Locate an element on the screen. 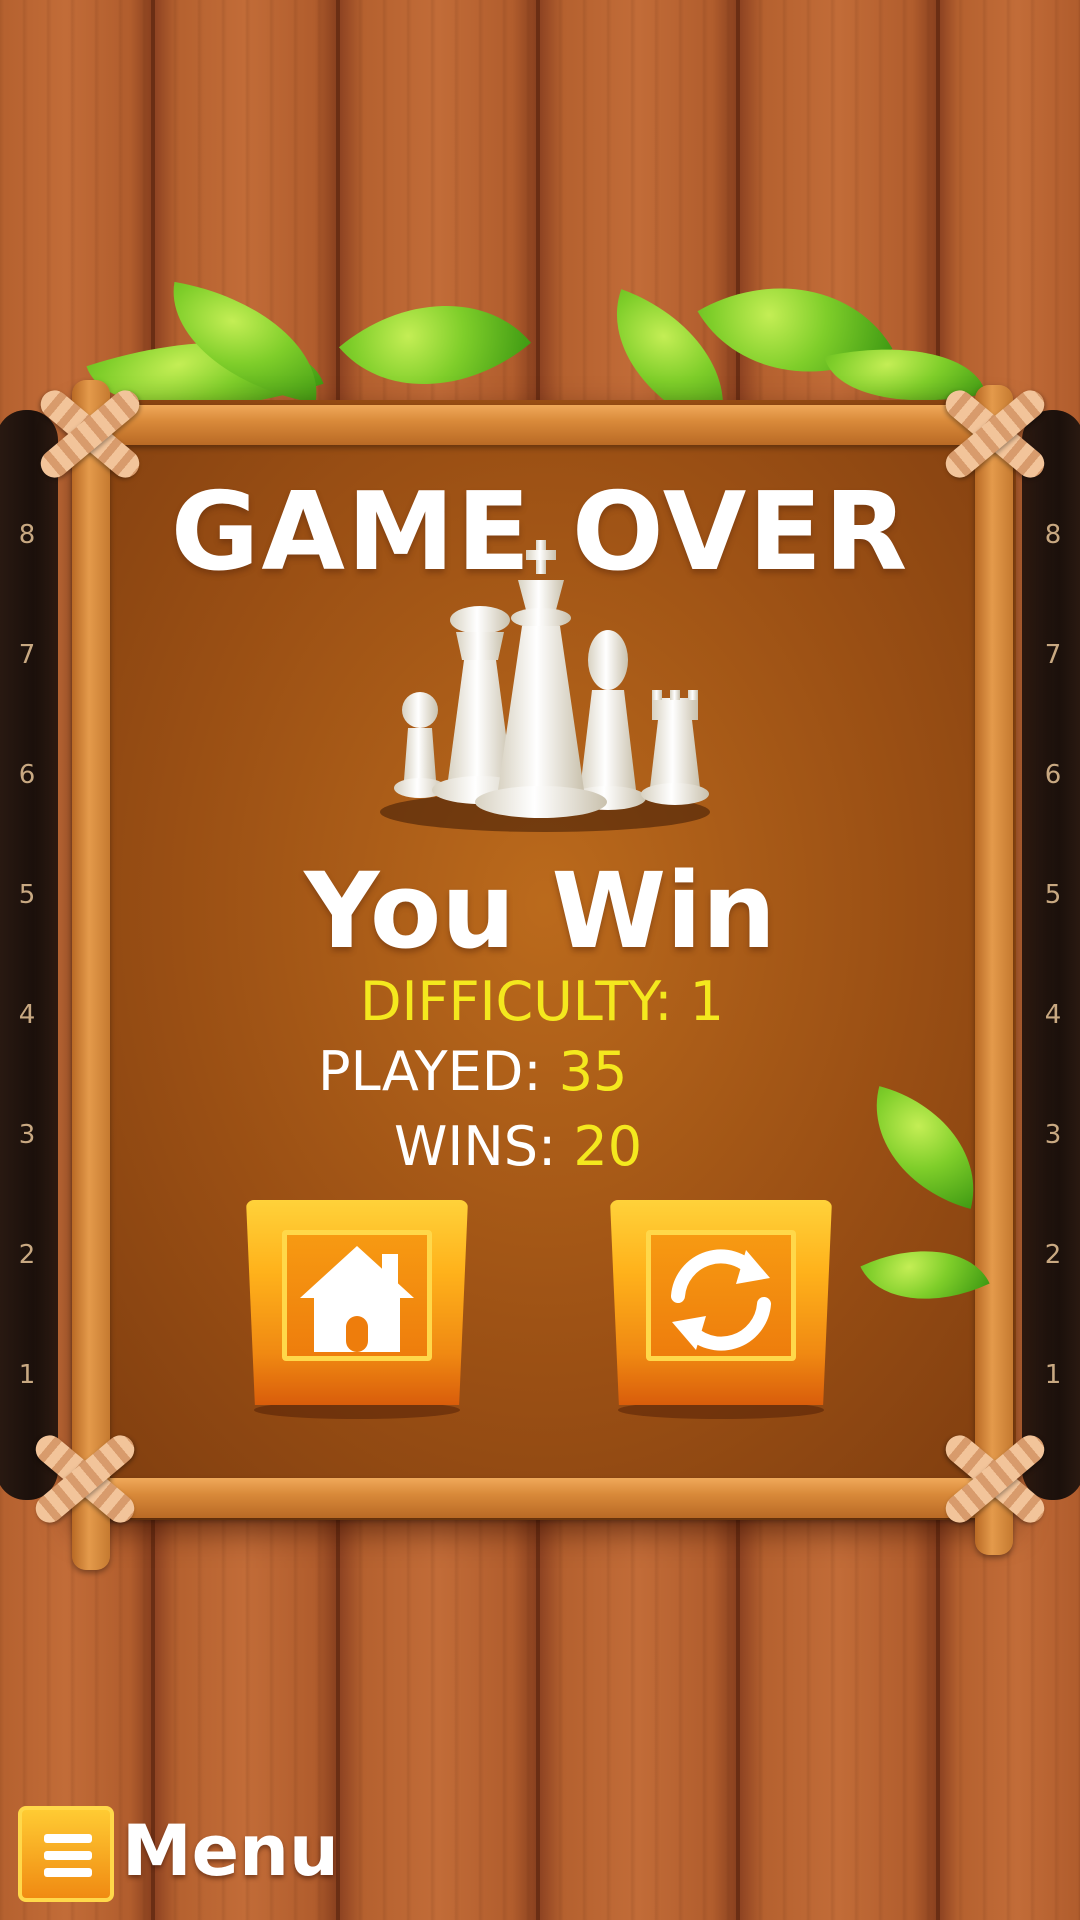 The image size is (1080, 1920). home-button is located at coordinates (357, 1309).